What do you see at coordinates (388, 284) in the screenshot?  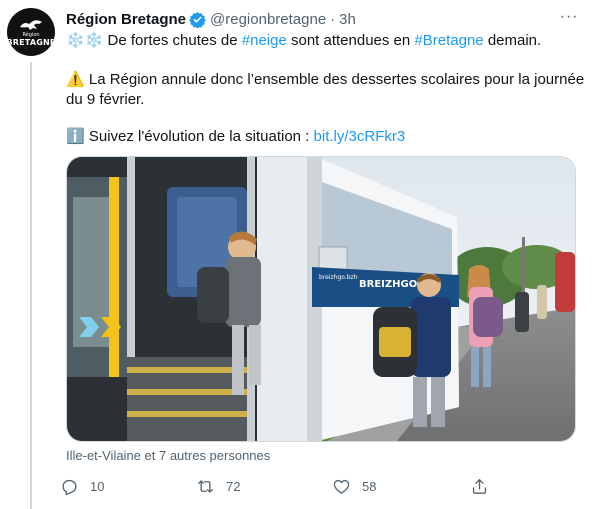 I see `bus-label: BREIZHGO` at bounding box center [388, 284].